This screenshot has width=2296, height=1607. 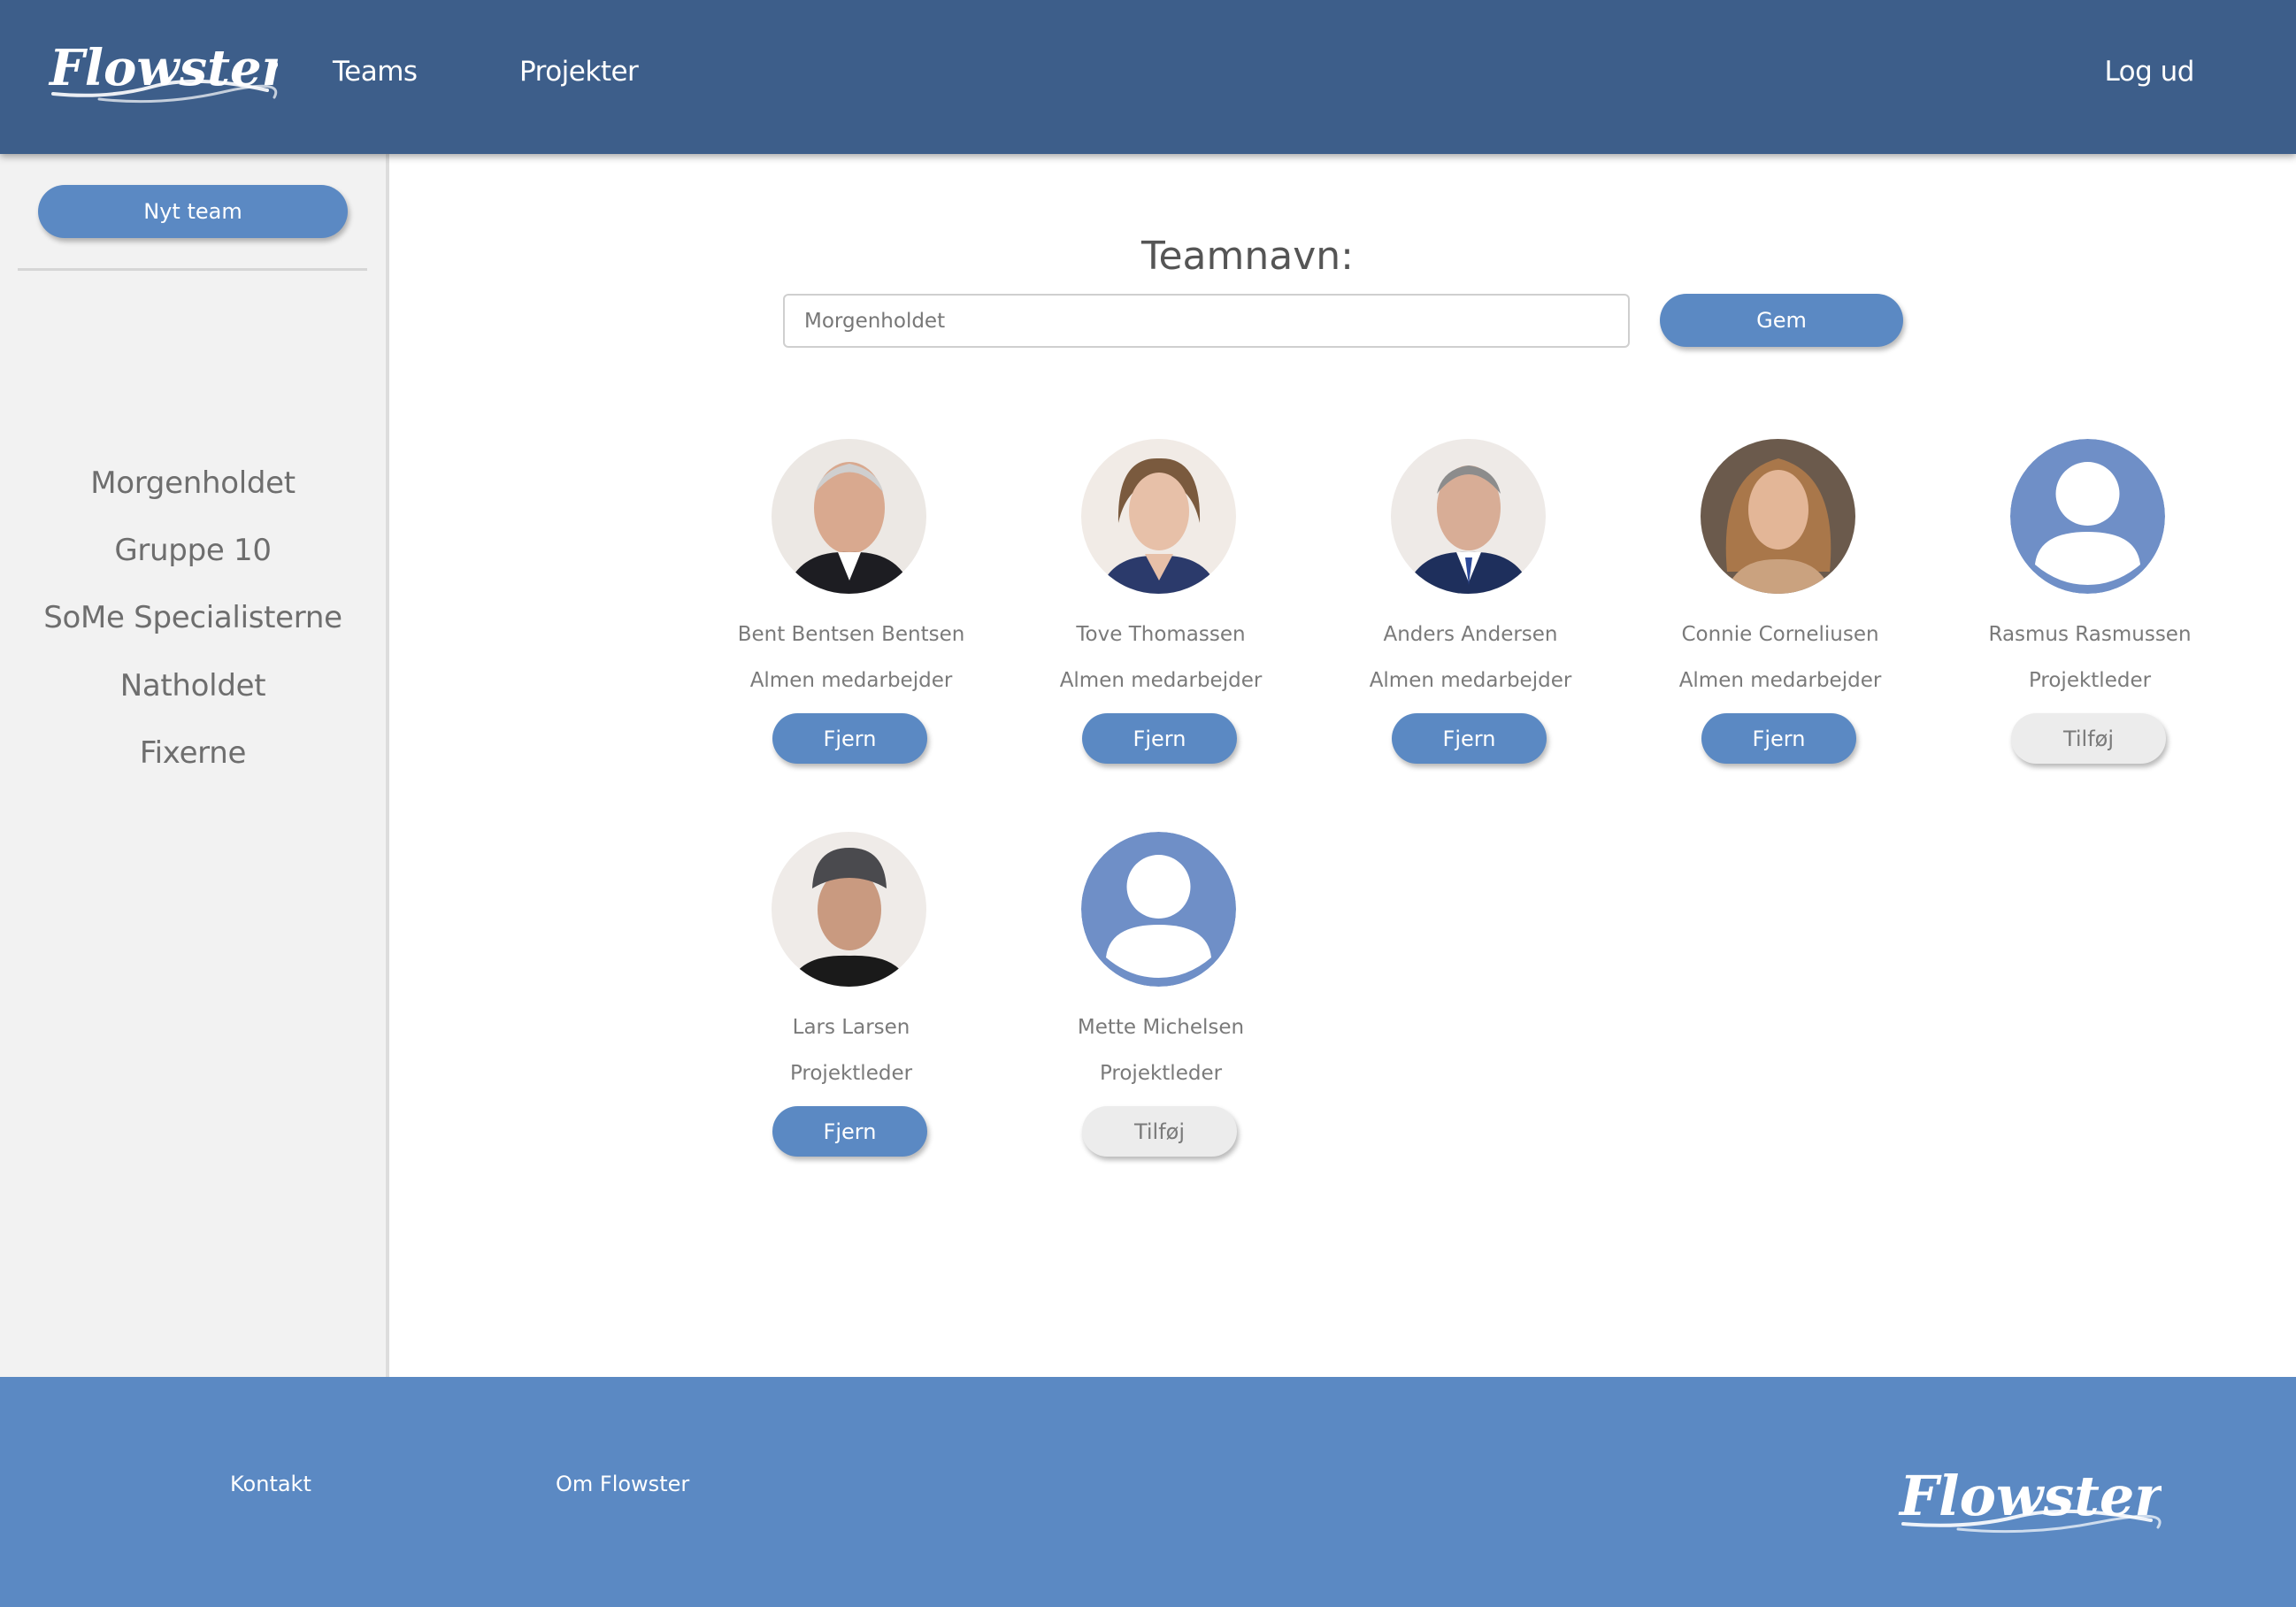 What do you see at coordinates (1471, 634) in the screenshot?
I see `member-name: Anders Andersen` at bounding box center [1471, 634].